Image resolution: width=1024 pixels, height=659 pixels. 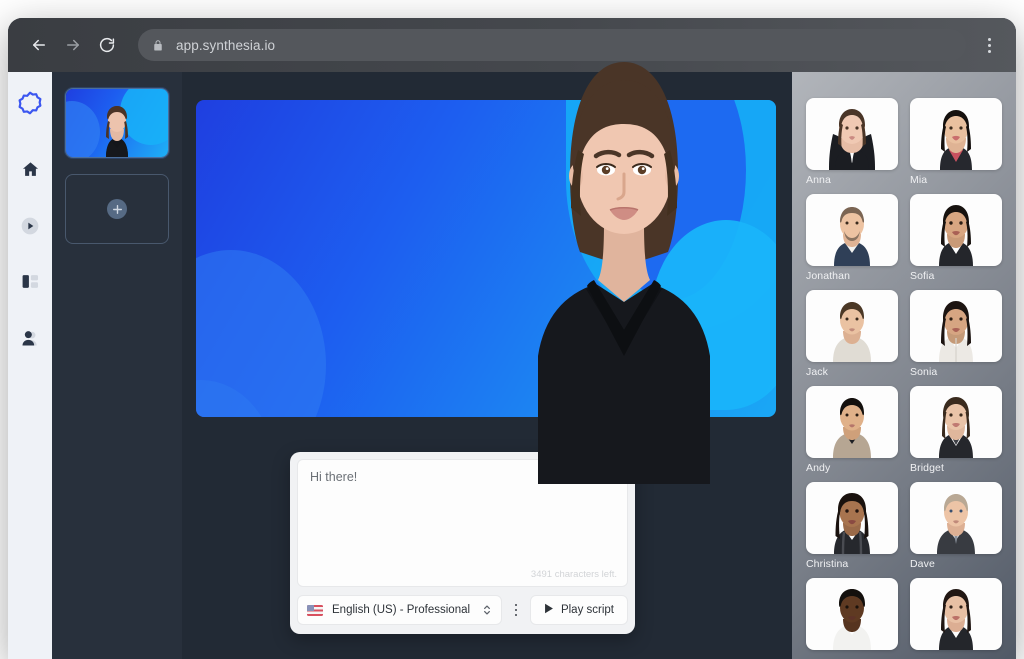 I want to click on avatar-card-sofia: Sofia, so click(x=956, y=238).